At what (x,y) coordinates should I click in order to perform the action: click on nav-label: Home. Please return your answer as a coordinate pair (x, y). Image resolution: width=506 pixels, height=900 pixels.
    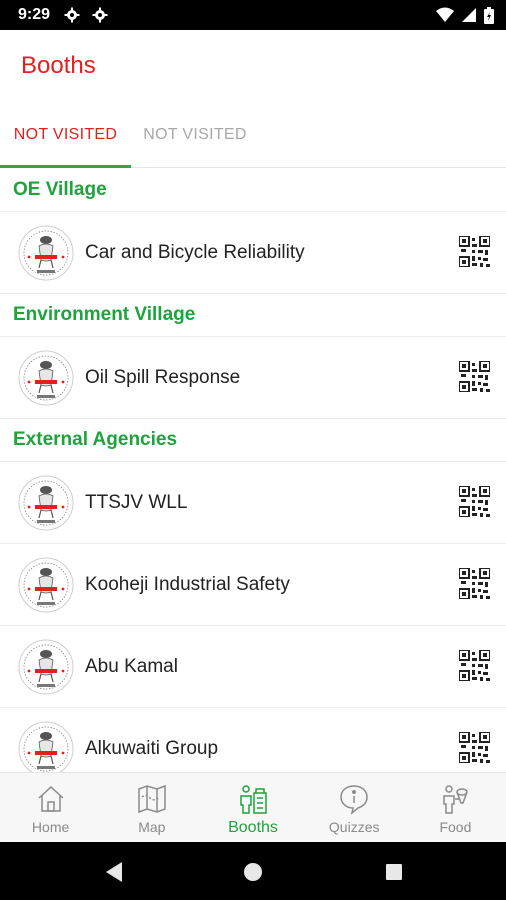
    Looking at the image, I should click on (50, 827).